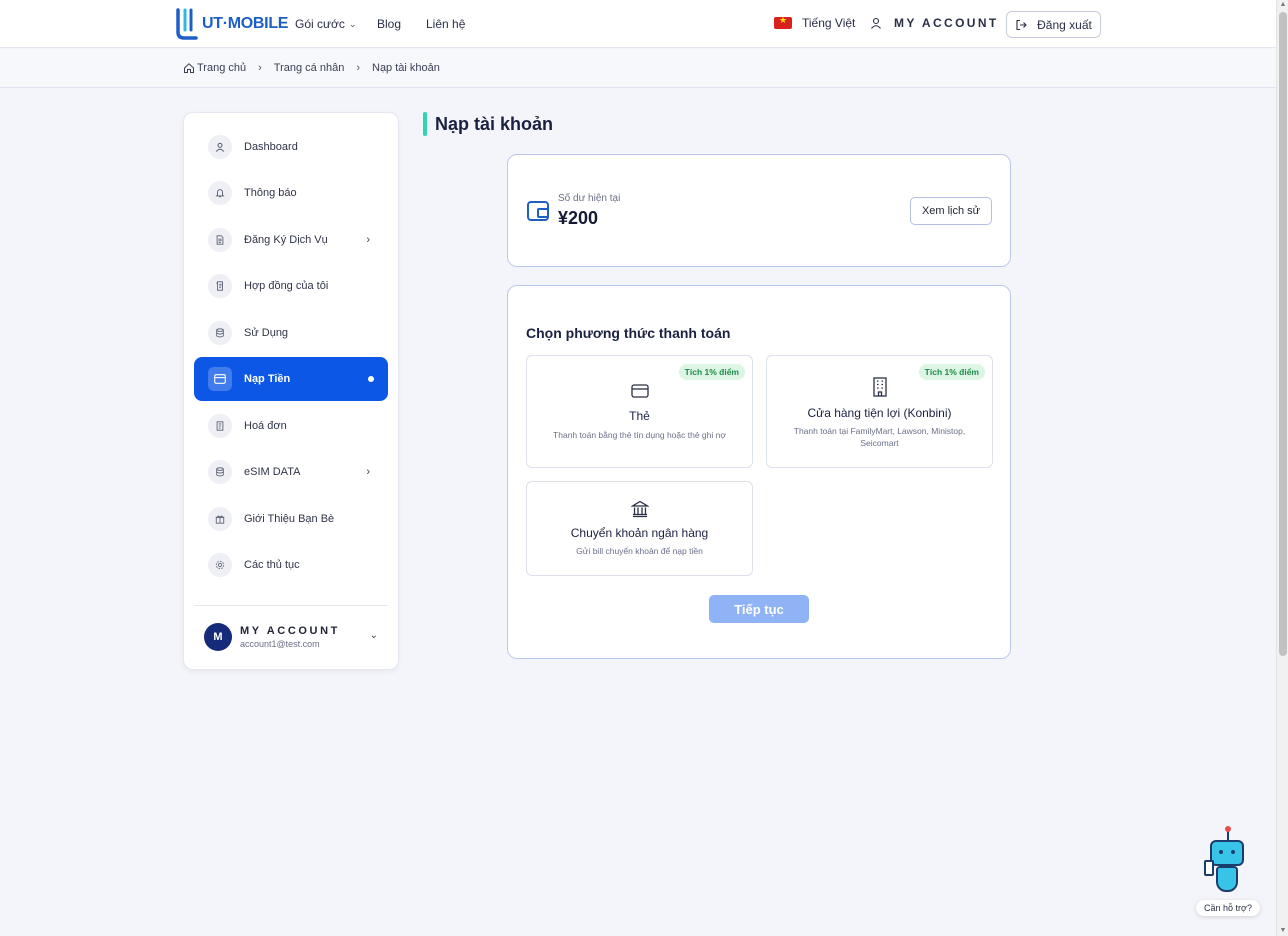 The image size is (1288, 936). Describe the element at coordinates (1021, 24) in the screenshot. I see `logout-icon` at that location.